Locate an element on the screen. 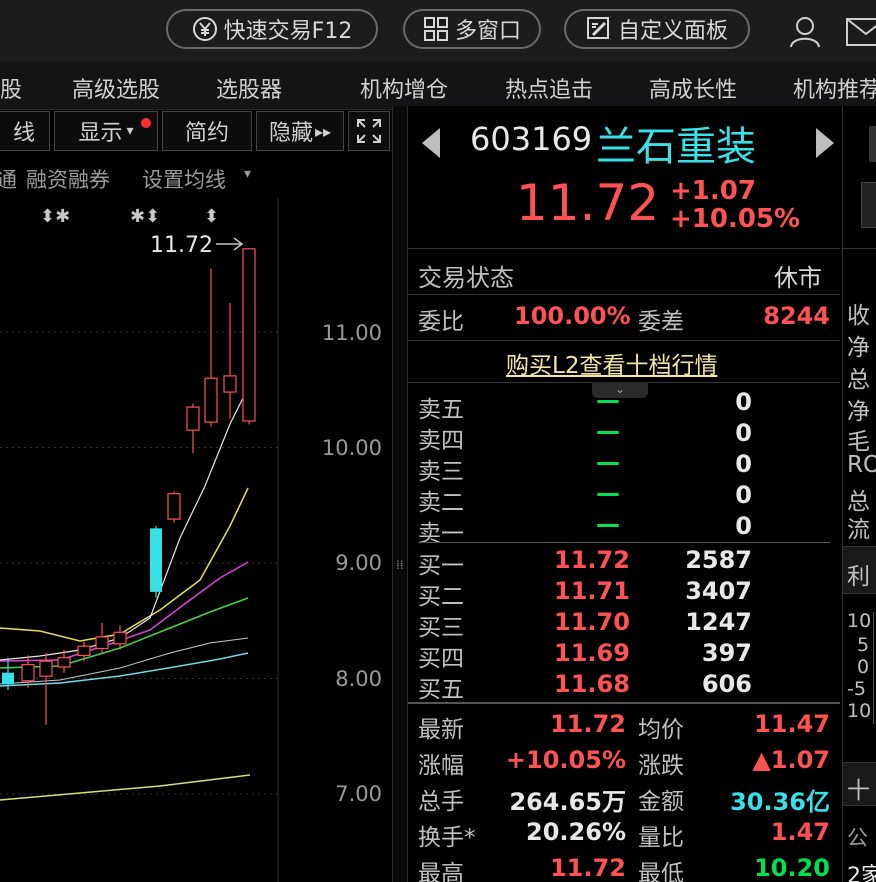 The image size is (876, 882). stock-name: 兰石重装 is located at coordinates (676, 143).